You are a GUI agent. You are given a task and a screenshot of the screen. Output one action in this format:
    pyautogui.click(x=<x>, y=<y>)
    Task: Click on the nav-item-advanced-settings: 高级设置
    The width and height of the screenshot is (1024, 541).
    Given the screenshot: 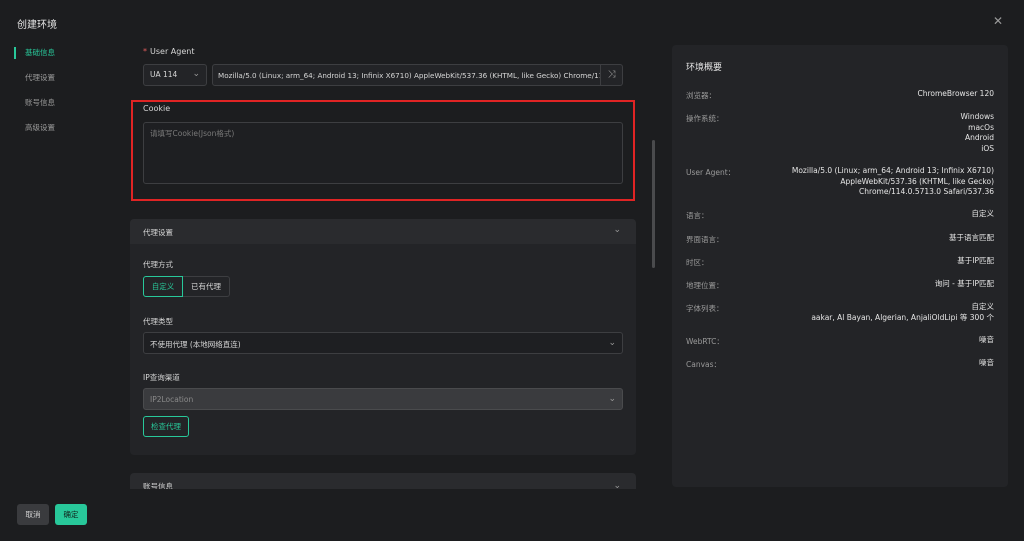 What is the action you would take?
    pyautogui.click(x=64, y=131)
    